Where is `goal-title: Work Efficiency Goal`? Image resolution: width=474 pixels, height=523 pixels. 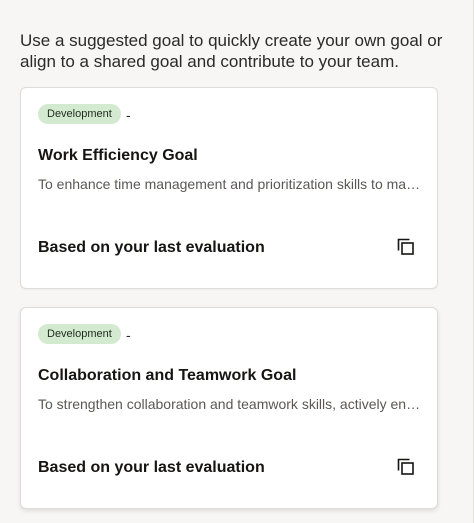
goal-title: Work Efficiency Goal is located at coordinates (118, 156).